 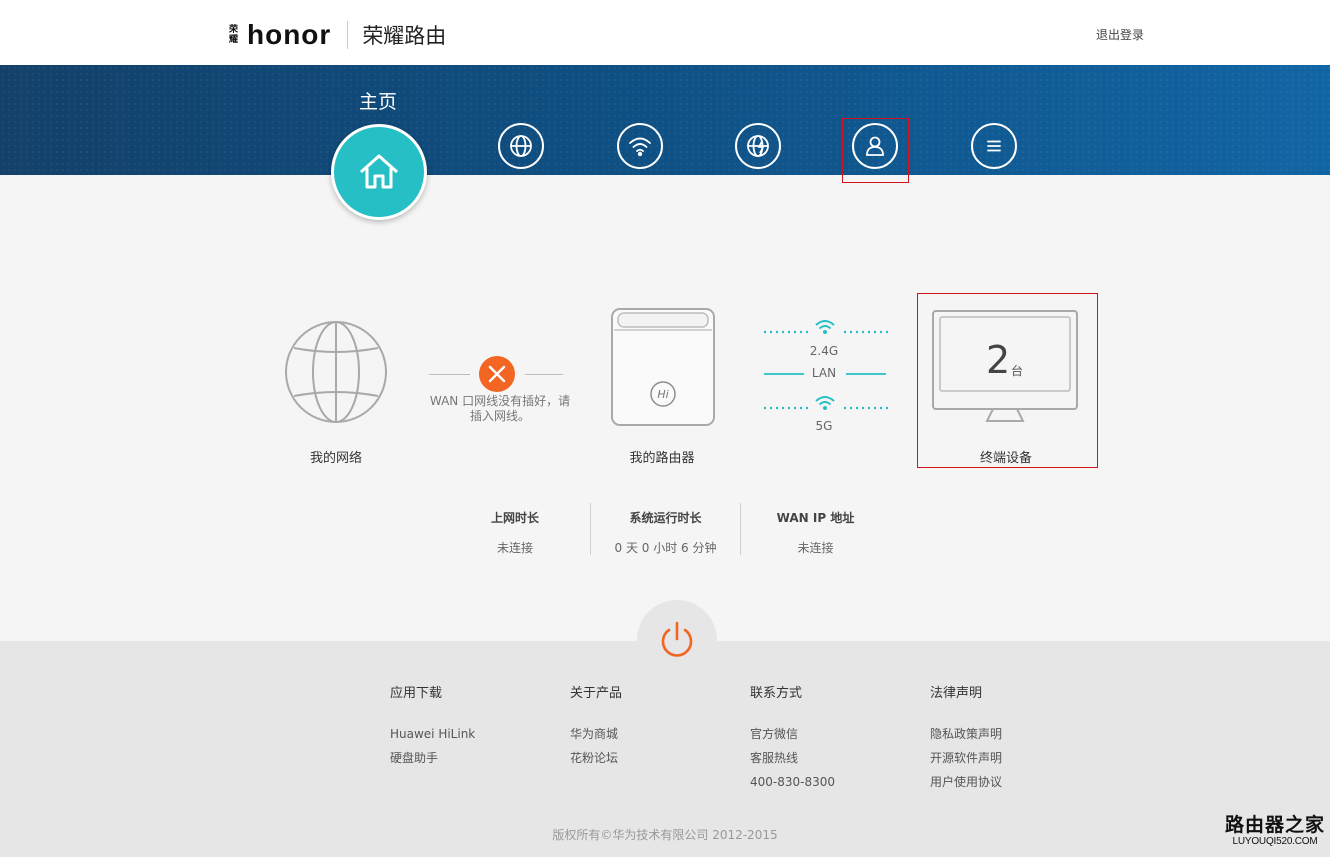 What do you see at coordinates (824, 351) in the screenshot?
I see `band-24g-label: 2.4G` at bounding box center [824, 351].